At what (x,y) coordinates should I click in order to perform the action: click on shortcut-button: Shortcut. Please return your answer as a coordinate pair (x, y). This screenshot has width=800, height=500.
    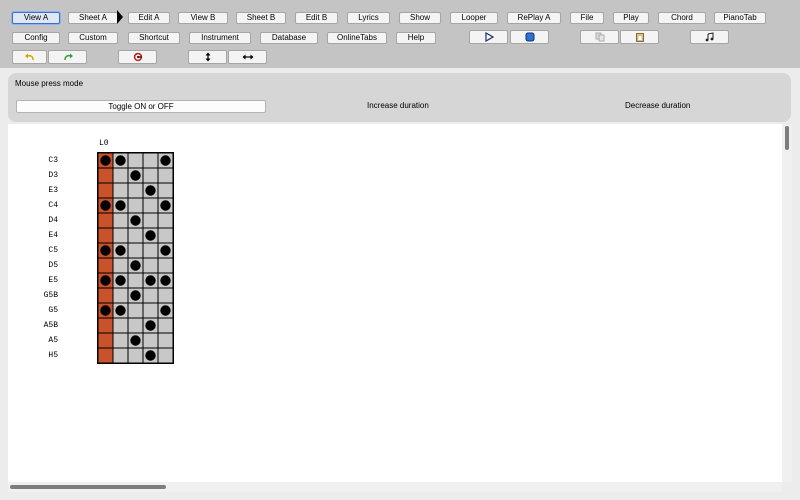
    Looking at the image, I should click on (154, 38).